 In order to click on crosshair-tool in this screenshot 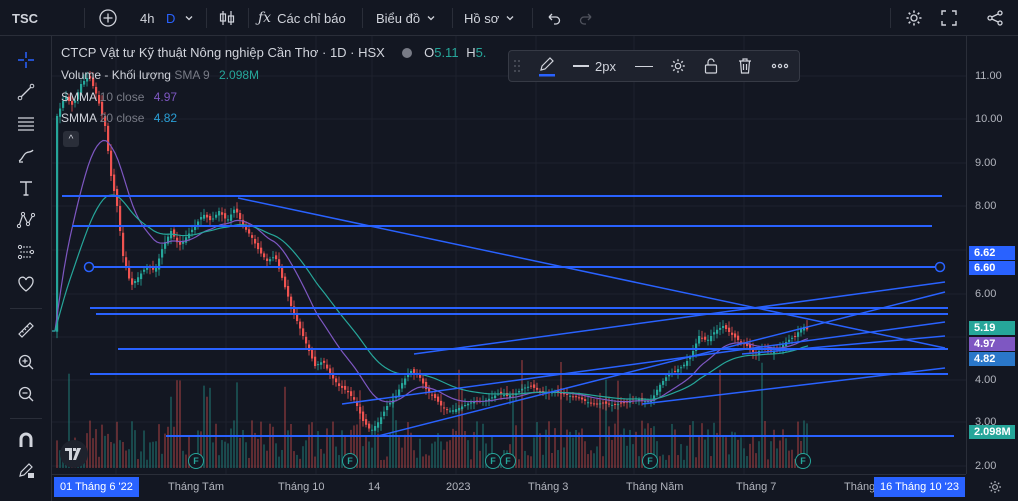, I will do `click(26, 60)`.